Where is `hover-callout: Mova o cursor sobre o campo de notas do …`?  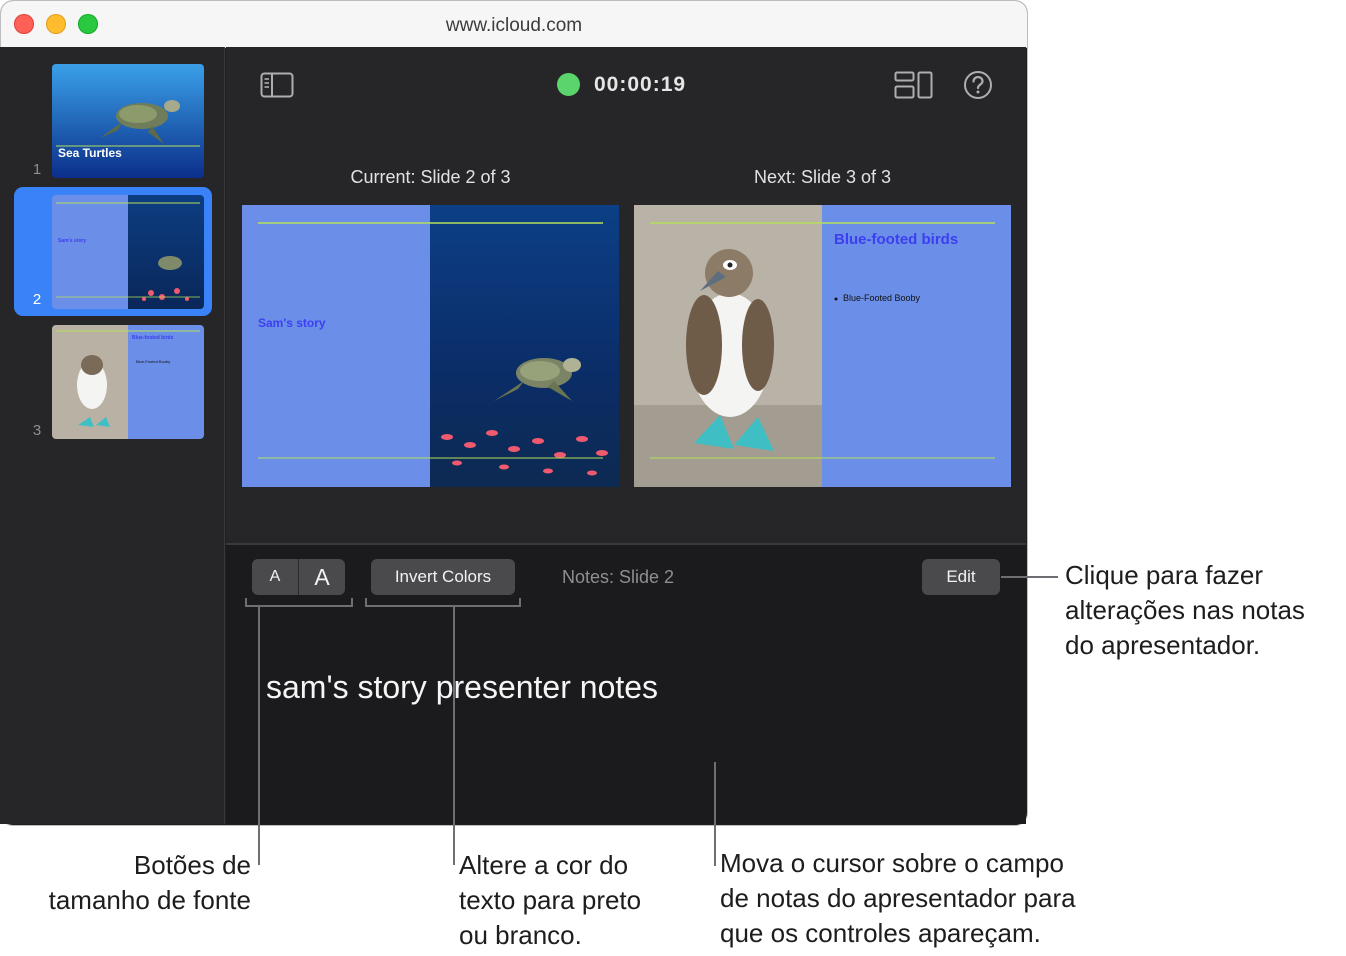
hover-callout: Mova o cursor sobre o campo de notas do … is located at coordinates (898, 898).